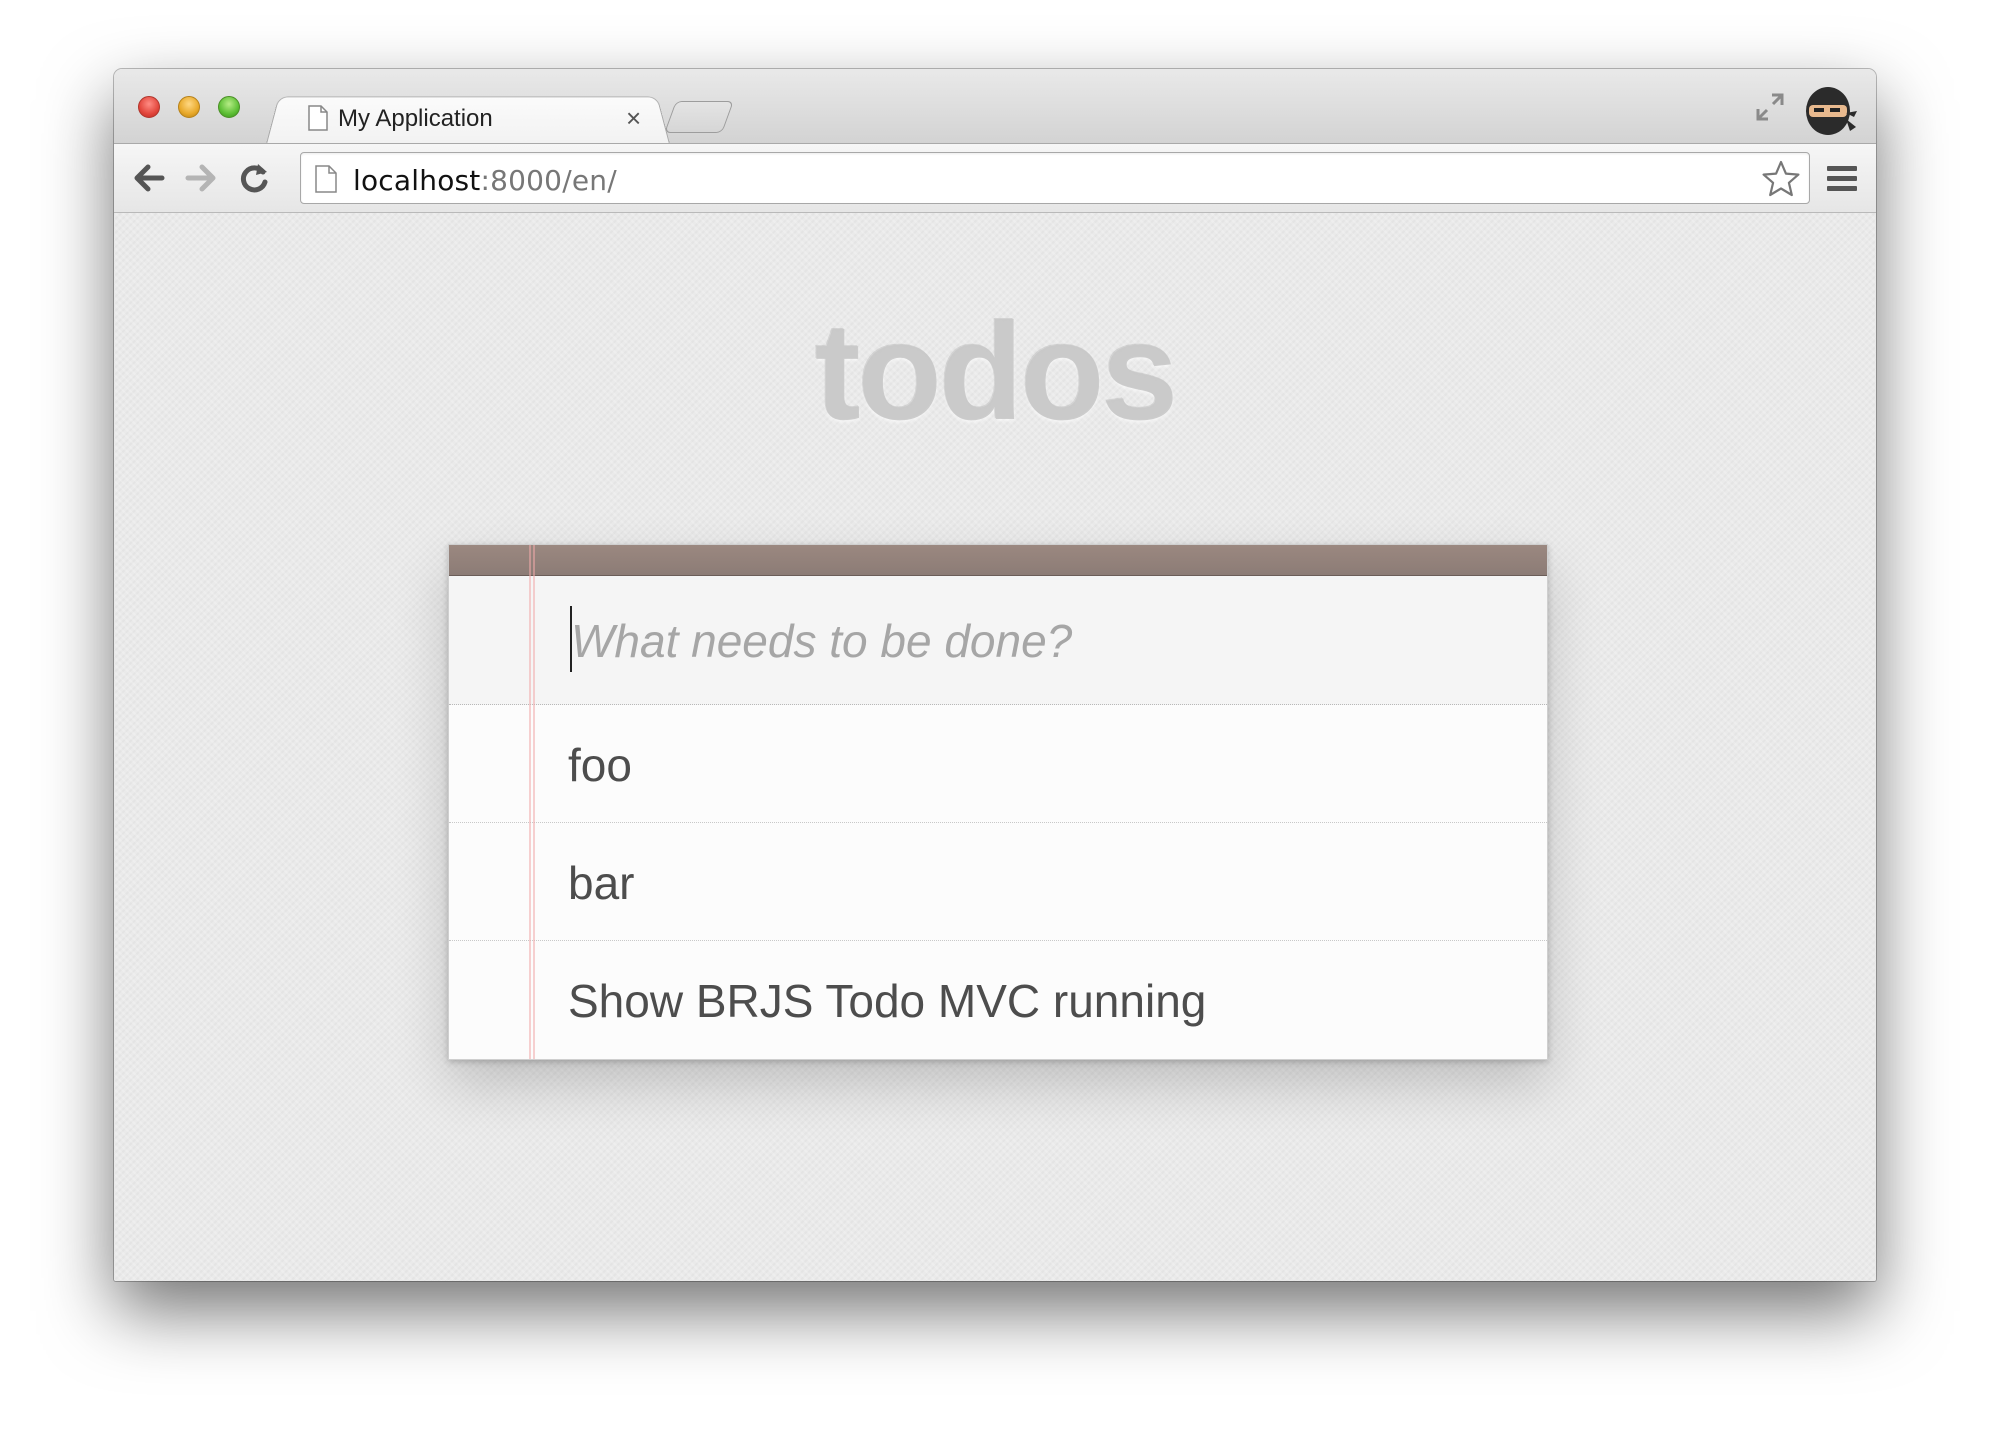  I want to click on todo-item: bar, so click(998, 882).